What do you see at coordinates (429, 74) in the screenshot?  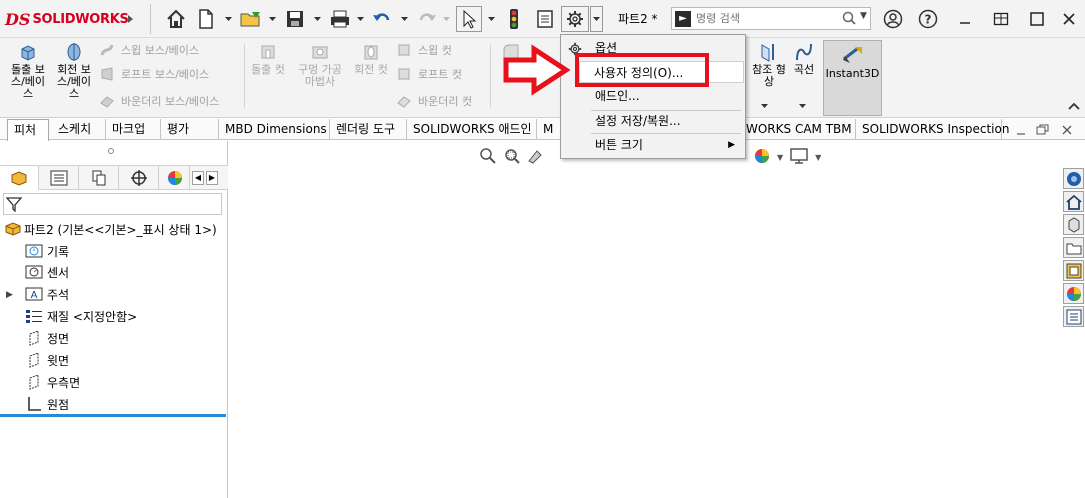 I see `lofted-cut-button: 로프트 컷` at bounding box center [429, 74].